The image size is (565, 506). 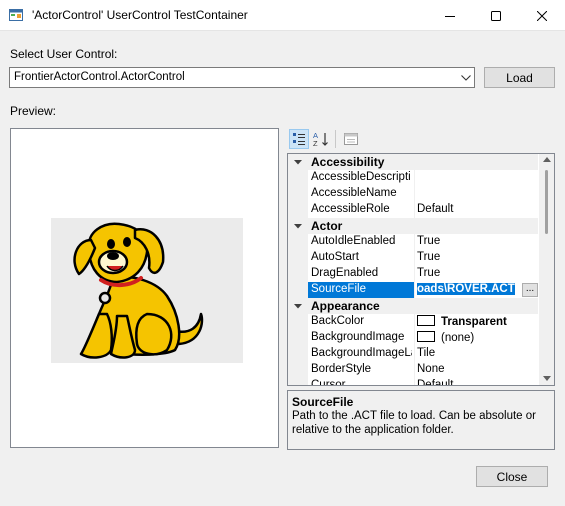 What do you see at coordinates (458, 338) in the screenshot?
I see `property-value-text: (none)` at bounding box center [458, 338].